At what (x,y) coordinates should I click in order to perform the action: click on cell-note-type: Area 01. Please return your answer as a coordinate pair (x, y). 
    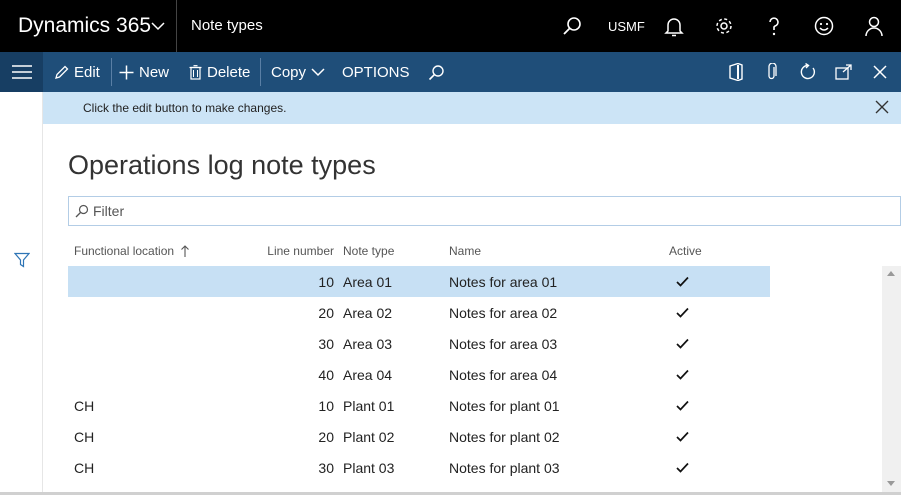
    Looking at the image, I should click on (368, 281).